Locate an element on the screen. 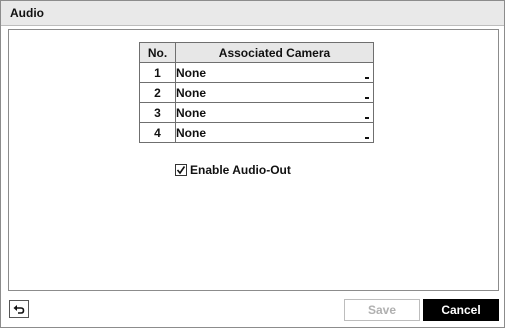 Image resolution: width=505 pixels, height=328 pixels. table-row: 4 None is located at coordinates (256, 132).